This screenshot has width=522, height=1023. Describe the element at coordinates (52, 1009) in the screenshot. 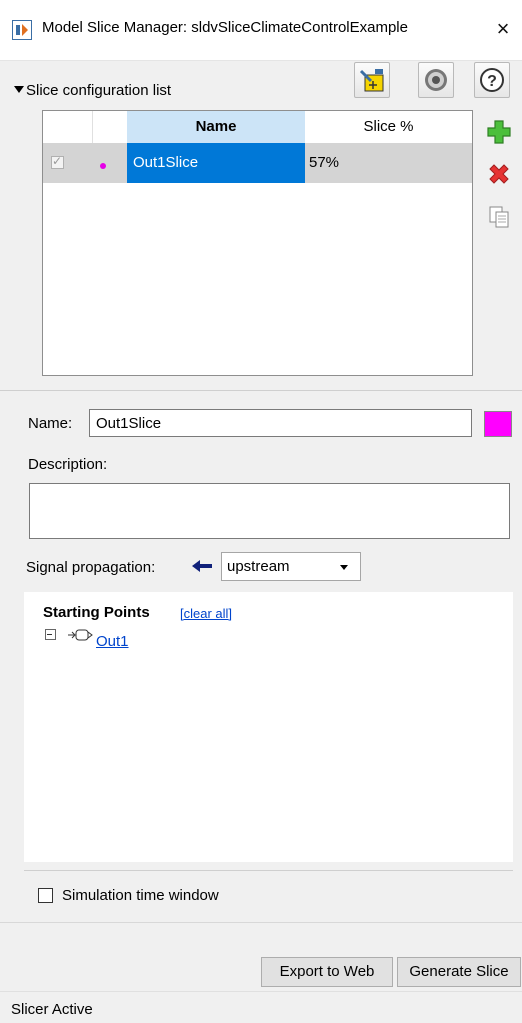

I see `status-text: Slicer Active` at that location.